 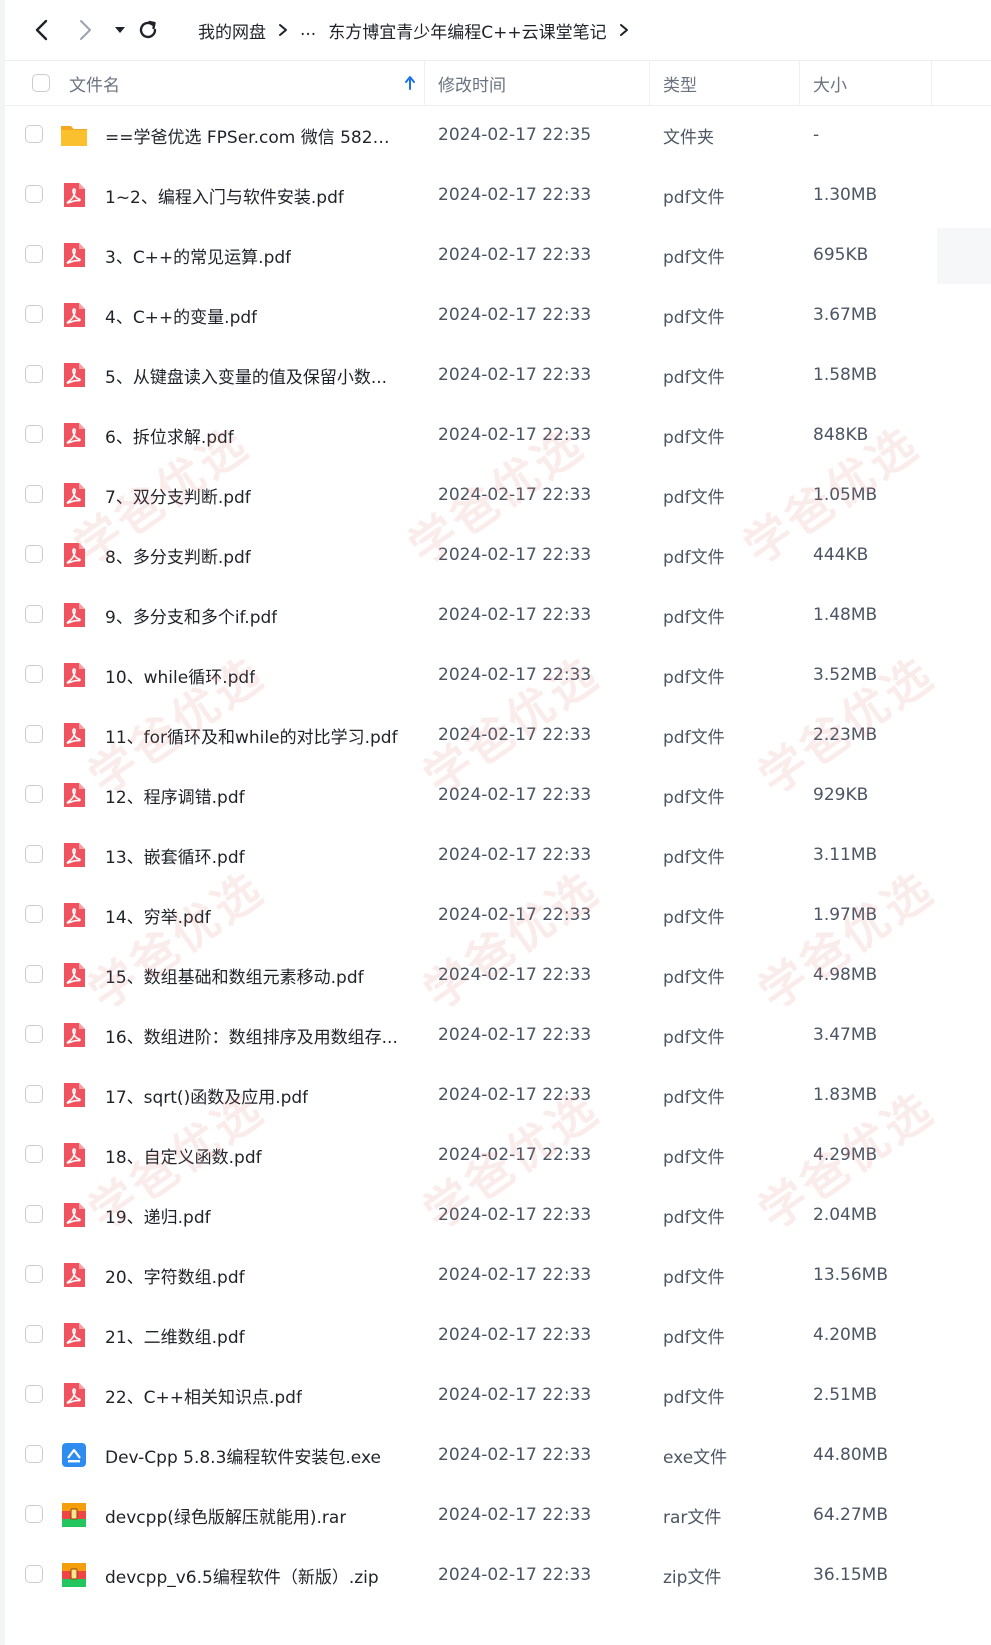 What do you see at coordinates (252, 1155) in the screenshot?
I see `file-name: 18、自定义函数.pdf` at bounding box center [252, 1155].